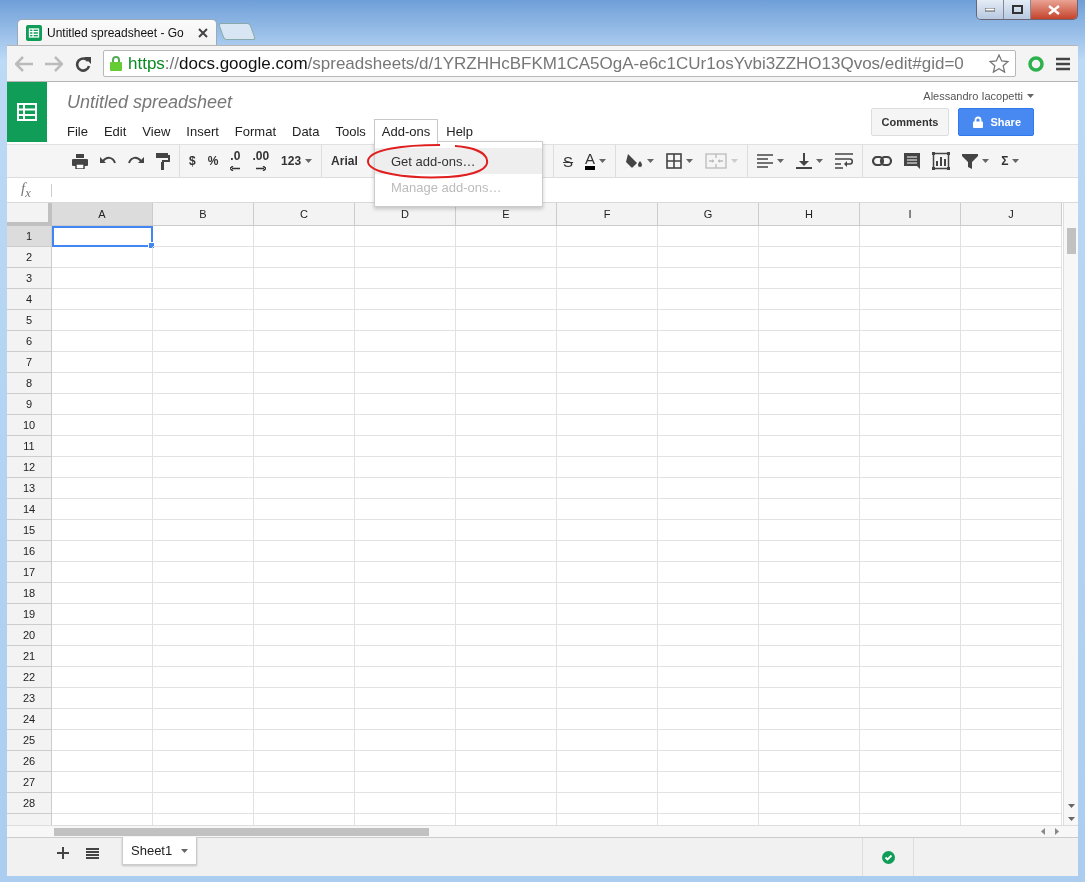 The image size is (1085, 882). I want to click on row-header: 19, so click(29, 614).